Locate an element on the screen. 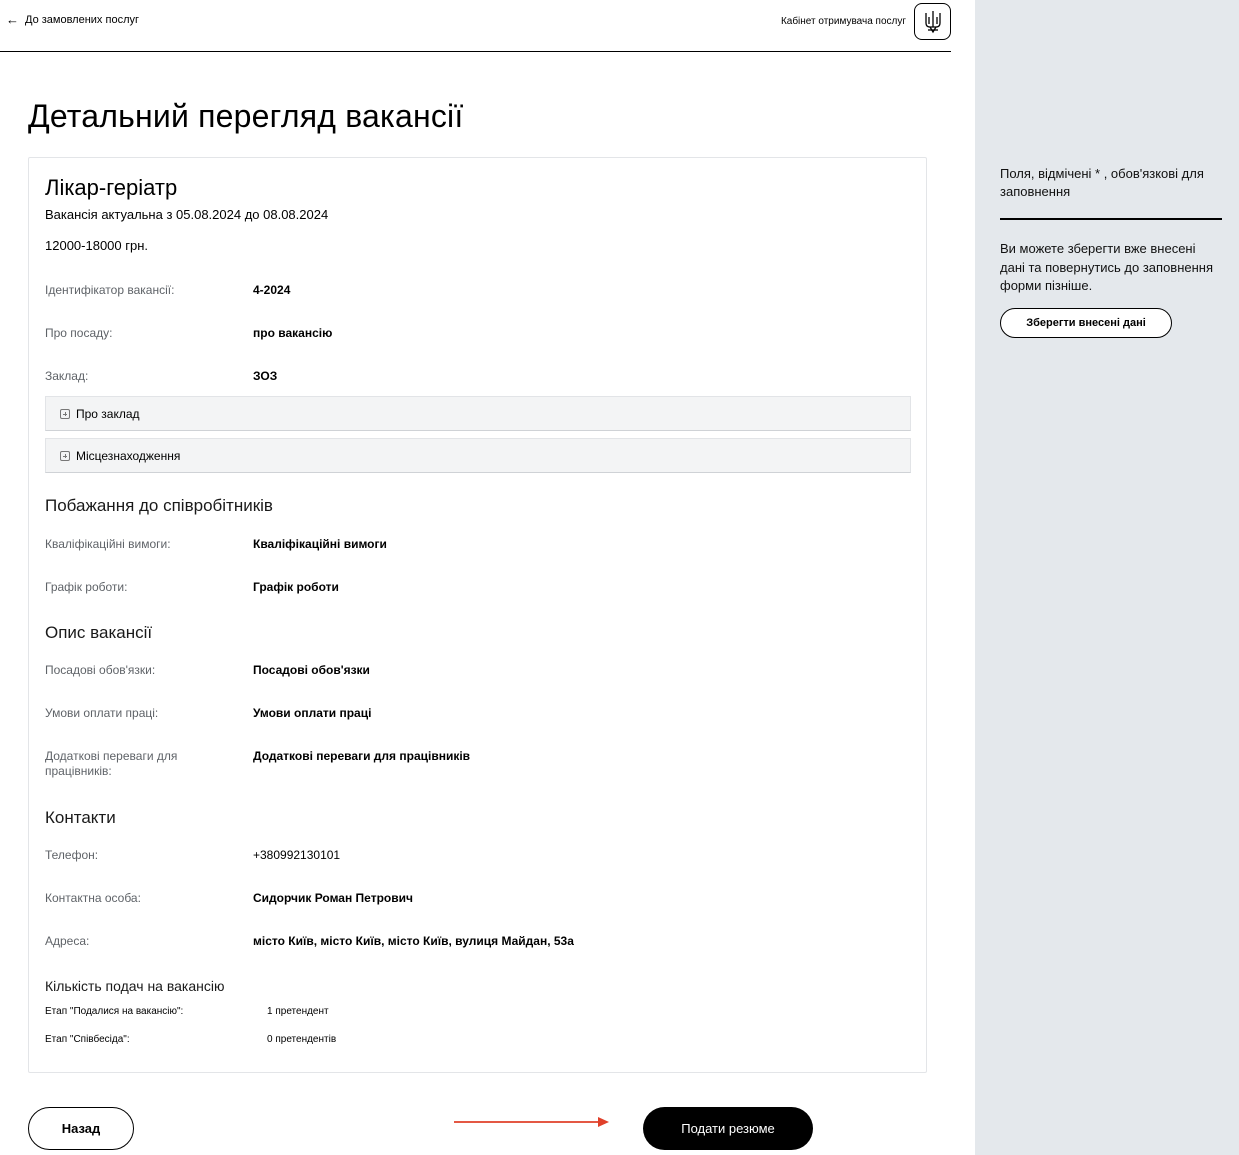 Image resolution: width=1239 pixels, height=1155 pixels. back-to-orders-label: До замовлених послуг is located at coordinates (82, 19).